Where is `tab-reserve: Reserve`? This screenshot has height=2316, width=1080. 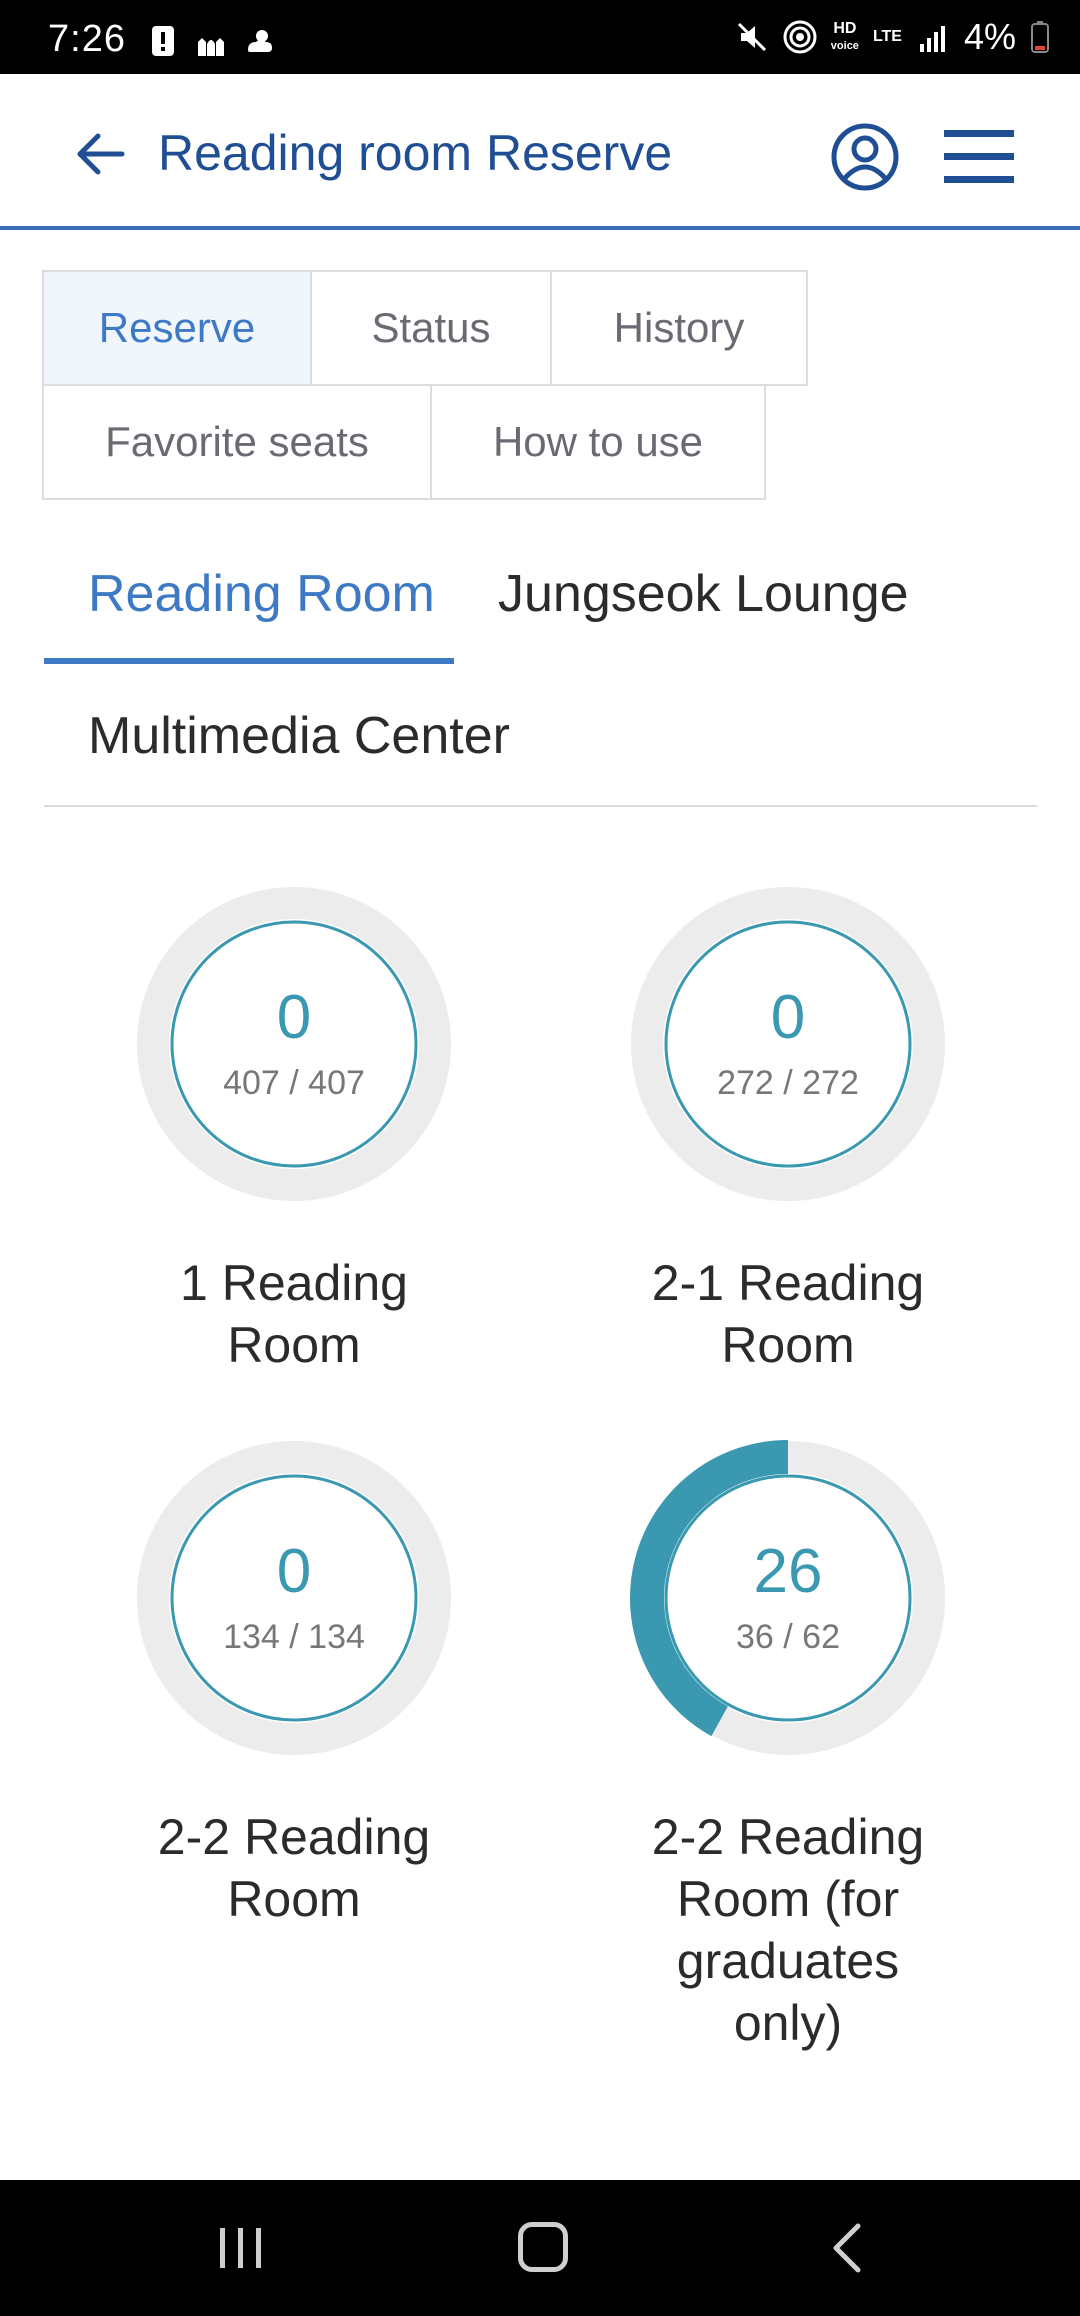 tab-reserve: Reserve is located at coordinates (177, 328).